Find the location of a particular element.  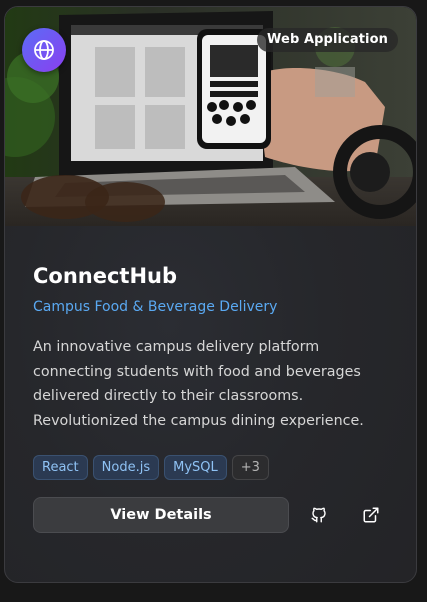

tag-more-count: +3 is located at coordinates (250, 467).